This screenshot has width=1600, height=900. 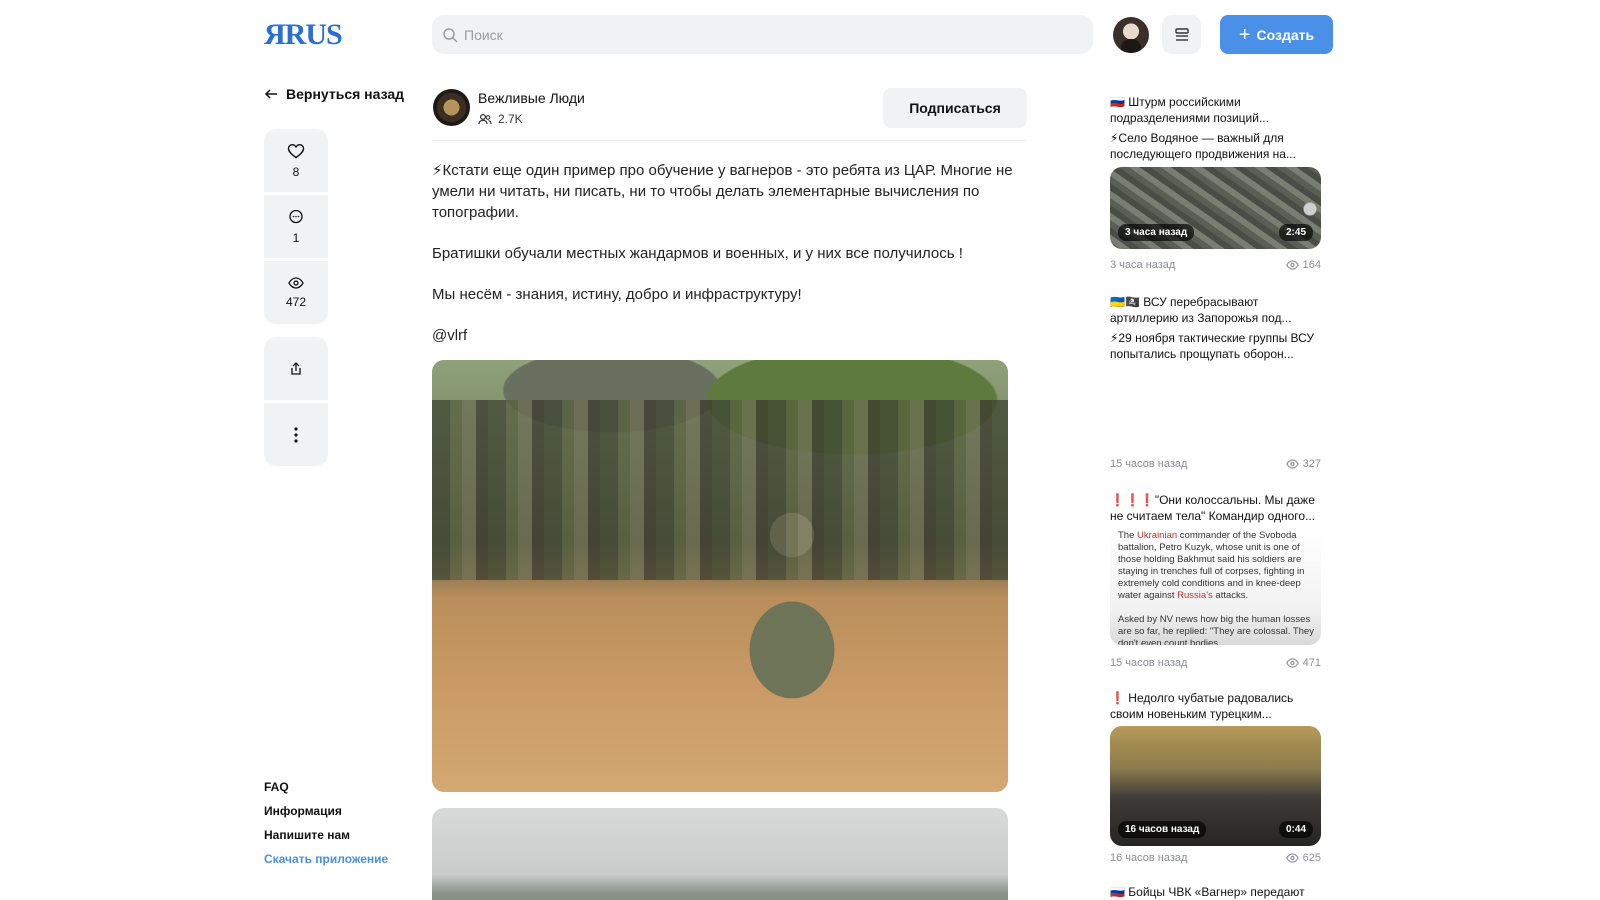 I want to click on faq-link: FAQ, so click(x=326, y=787).